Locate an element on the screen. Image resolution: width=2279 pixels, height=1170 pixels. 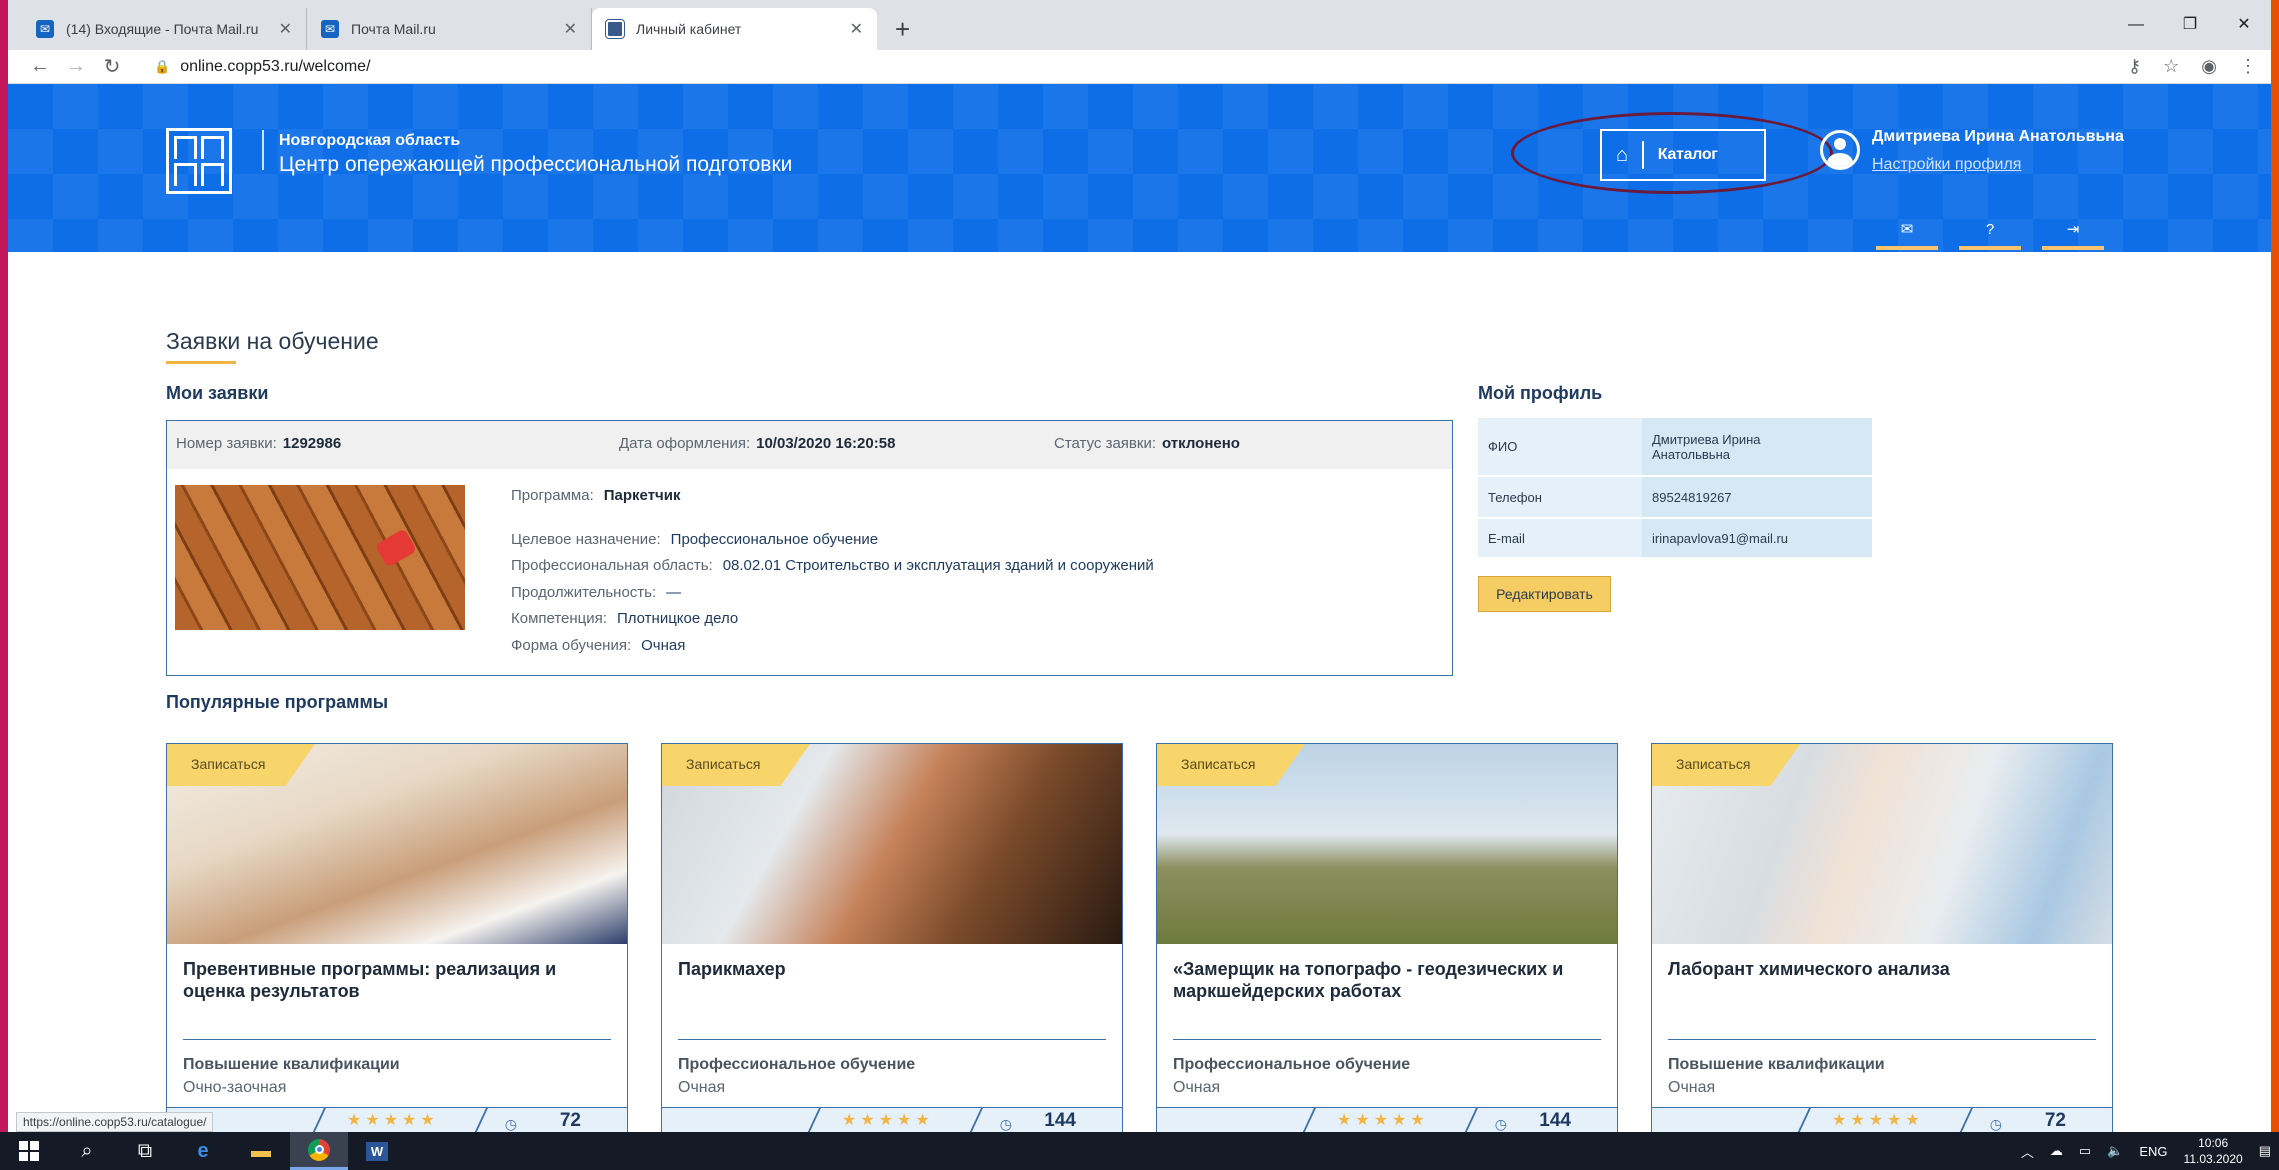
field-value: — is located at coordinates (674, 592).